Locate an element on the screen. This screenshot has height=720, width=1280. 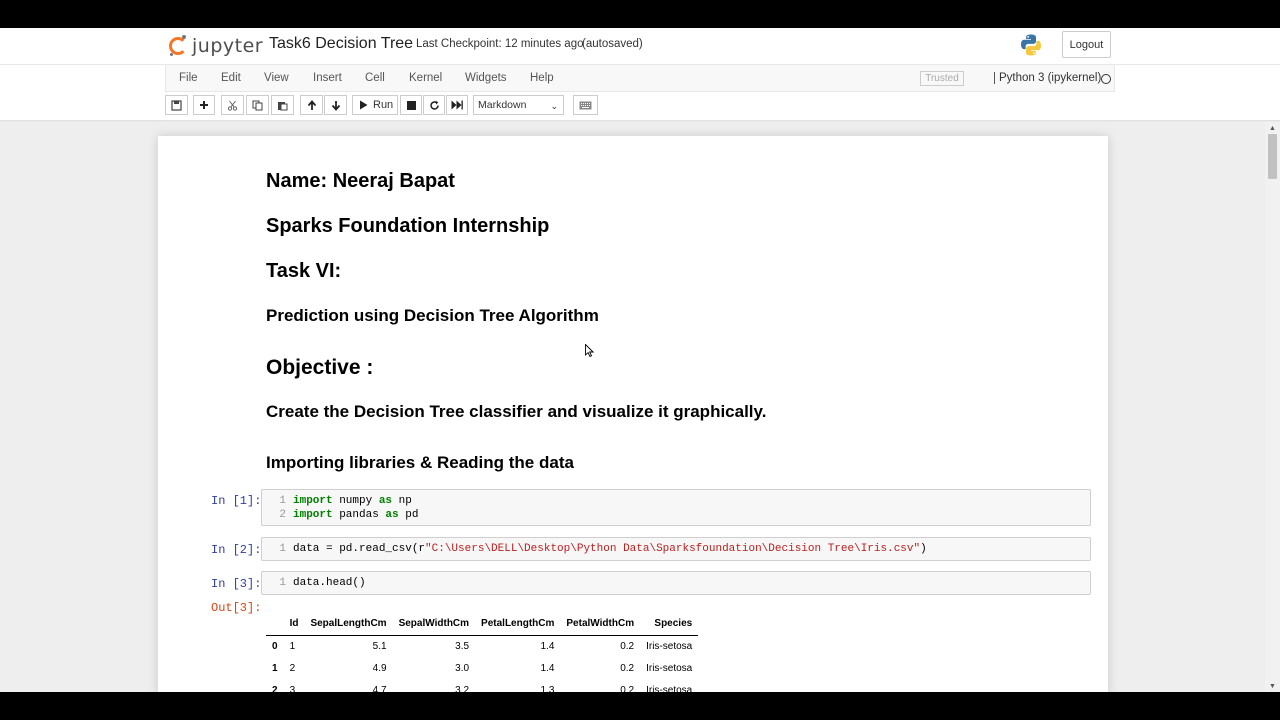
menu-edit: Edit is located at coordinates (231, 78).